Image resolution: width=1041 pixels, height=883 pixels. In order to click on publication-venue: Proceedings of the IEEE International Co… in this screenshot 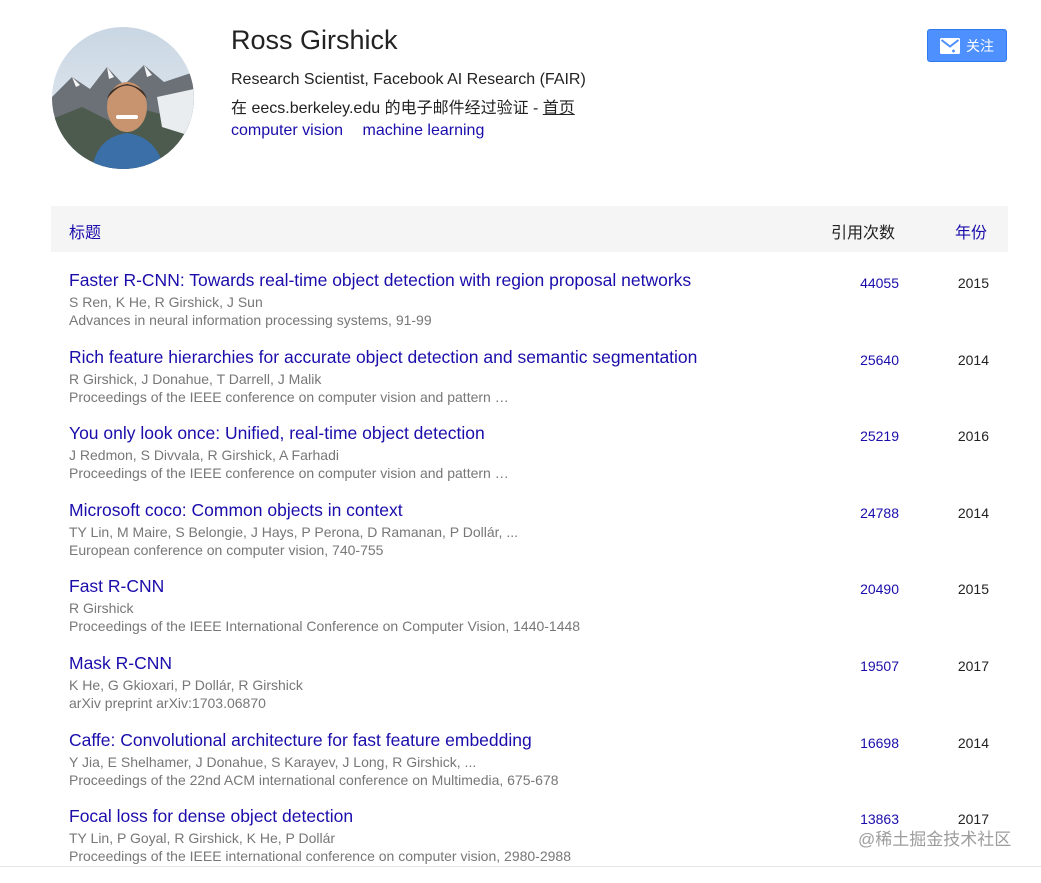, I will do `click(325, 626)`.